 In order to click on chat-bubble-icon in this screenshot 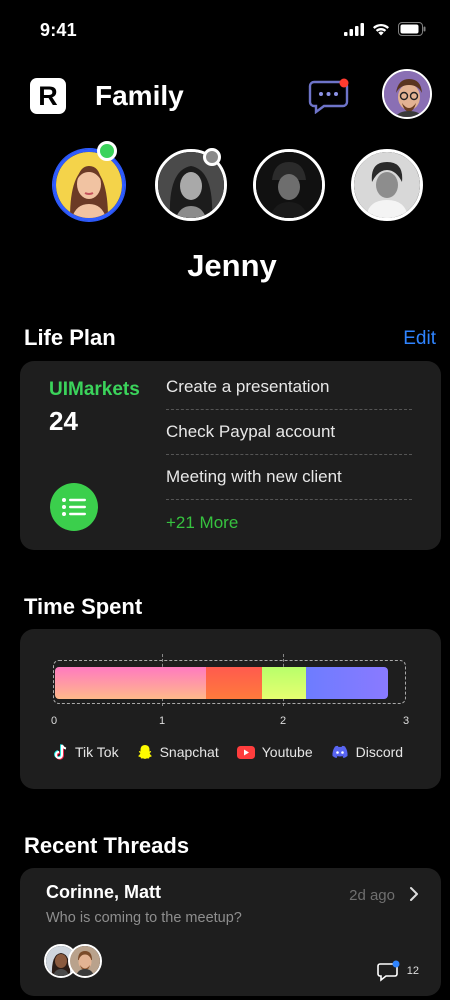, I will do `click(328, 96)`.